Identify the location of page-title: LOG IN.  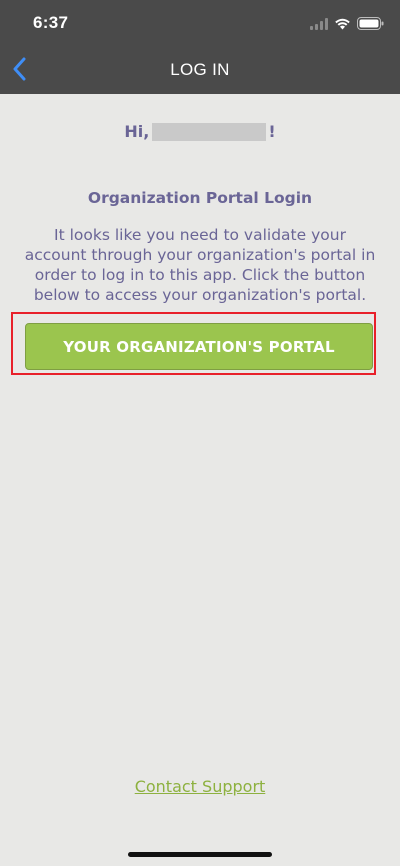
(200, 69).